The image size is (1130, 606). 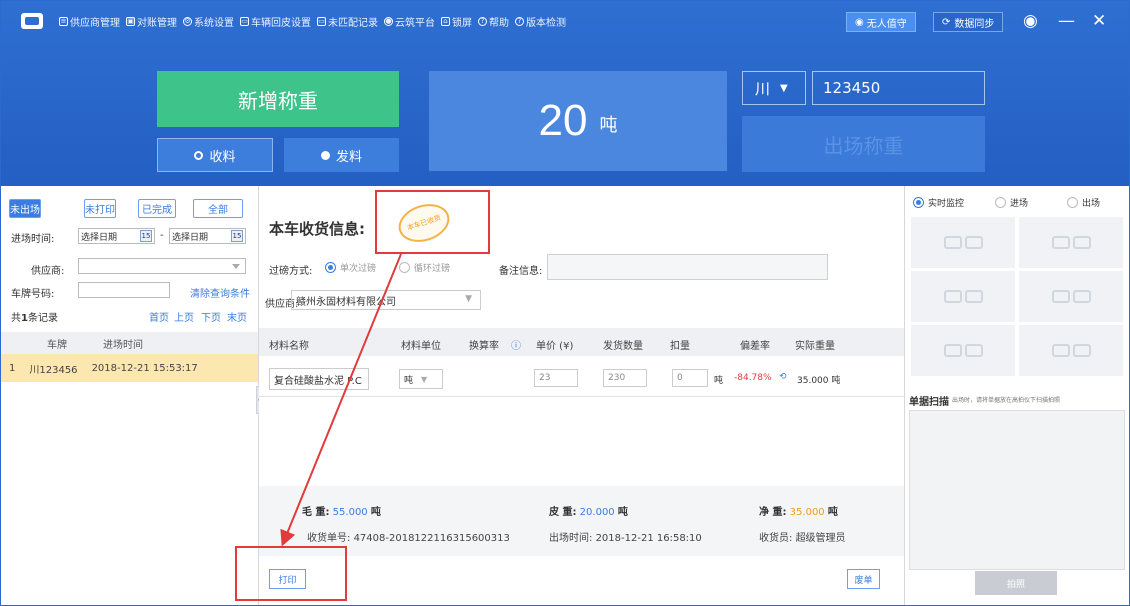 I want to click on pager-first: 首页, so click(x=159, y=316).